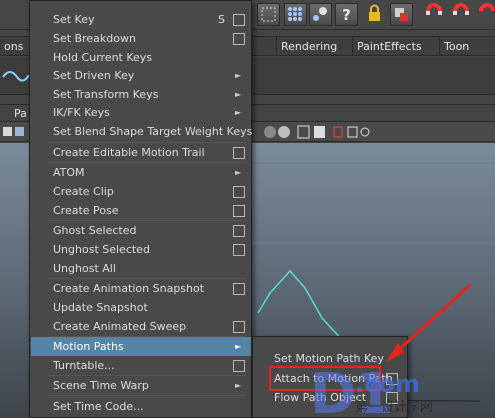 The image size is (495, 418). Describe the element at coordinates (394, 407) in the screenshot. I see `watermark-tagline: 第一设计学网` at that location.